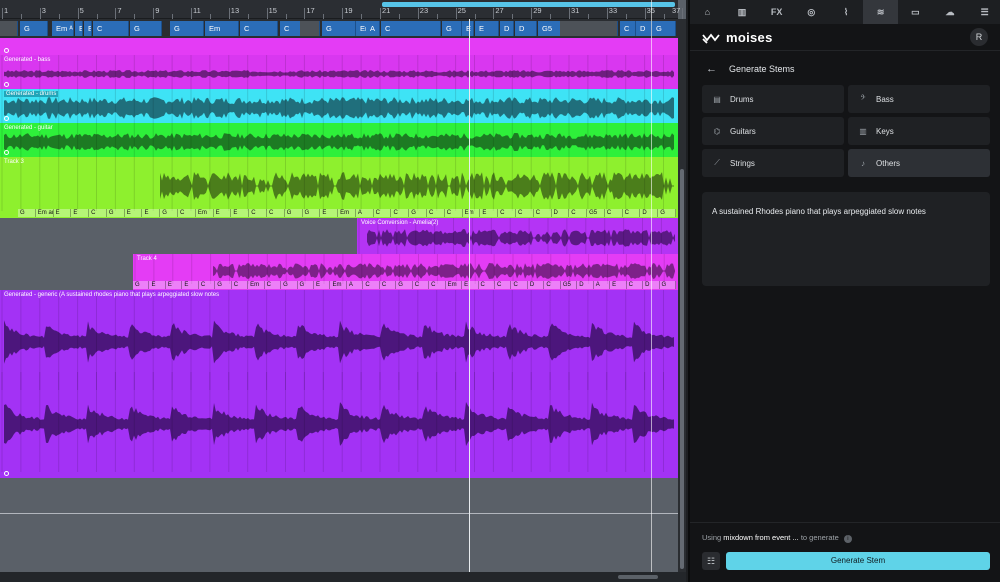 This screenshot has width=1000, height=582. Describe the element at coordinates (743, 131) in the screenshot. I see `stem-label: Guitars` at that location.